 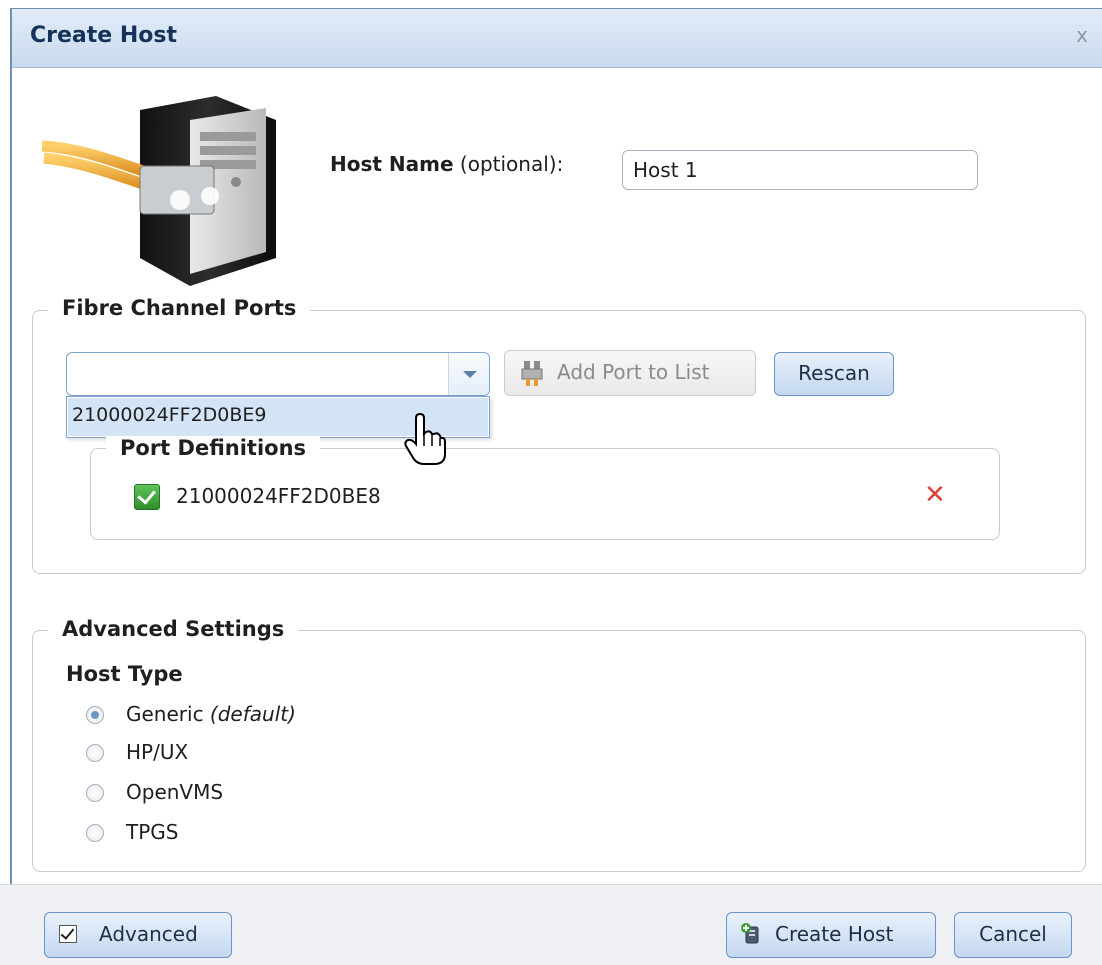 What do you see at coordinates (633, 372) in the screenshot?
I see `add-port-label: Add Port to List` at bounding box center [633, 372].